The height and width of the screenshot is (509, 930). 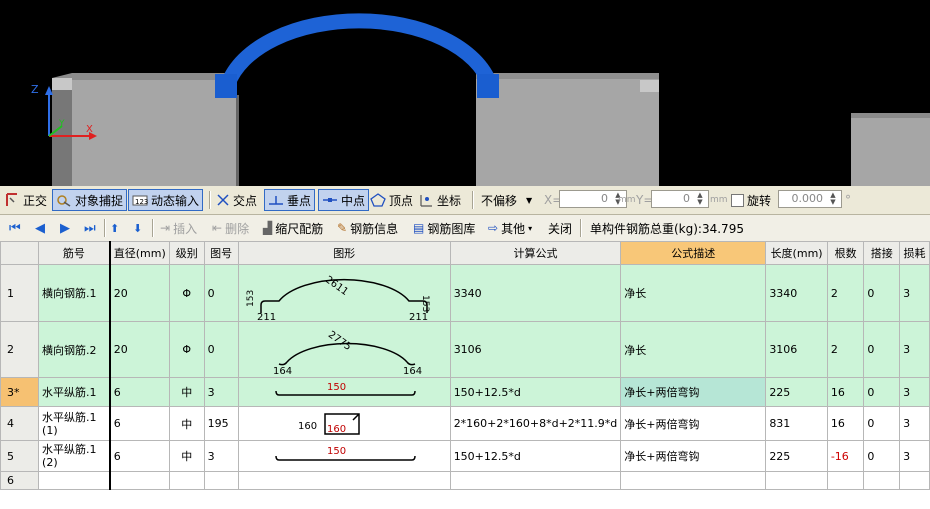 What do you see at coordinates (367, 228) in the screenshot?
I see `rebar-info-button: ✎ 钢筋信息` at bounding box center [367, 228].